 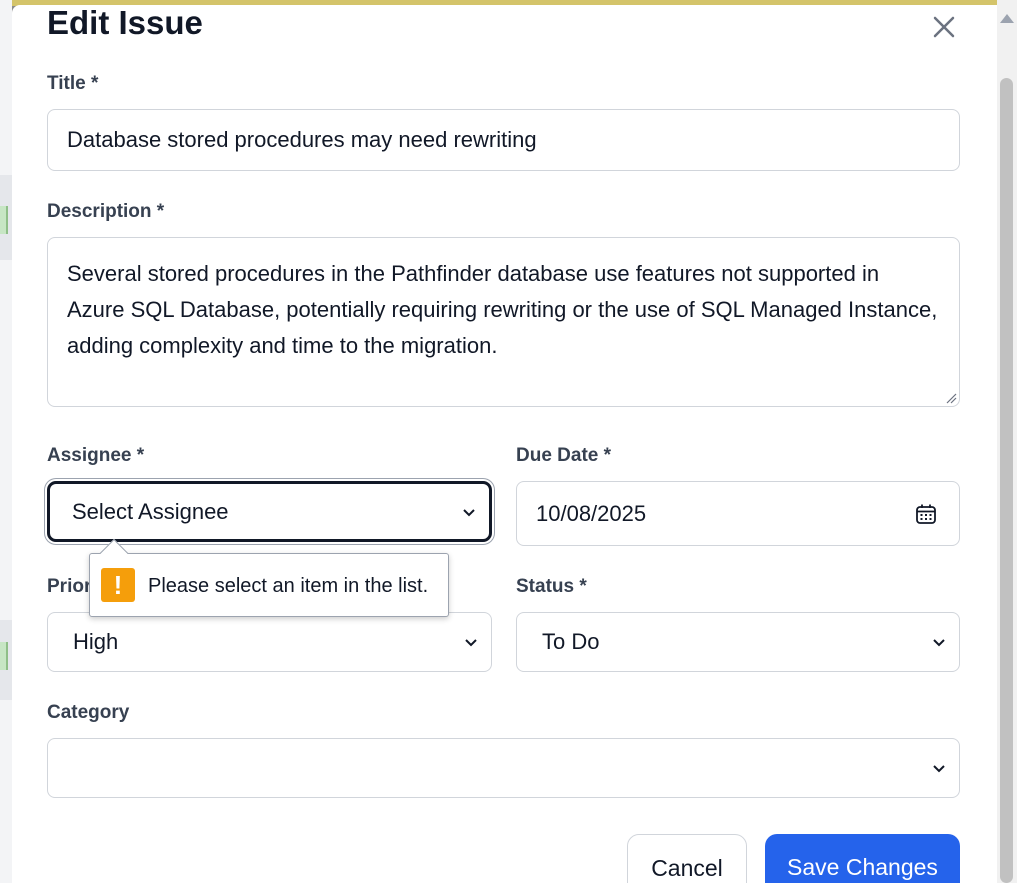 I want to click on resize-grip-icon, so click(x=951, y=398).